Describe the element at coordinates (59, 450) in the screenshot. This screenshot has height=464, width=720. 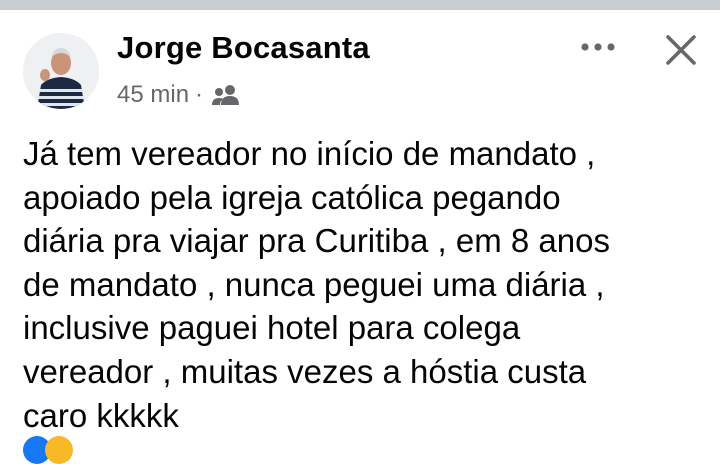
I see `haha-reaction-icon` at that location.